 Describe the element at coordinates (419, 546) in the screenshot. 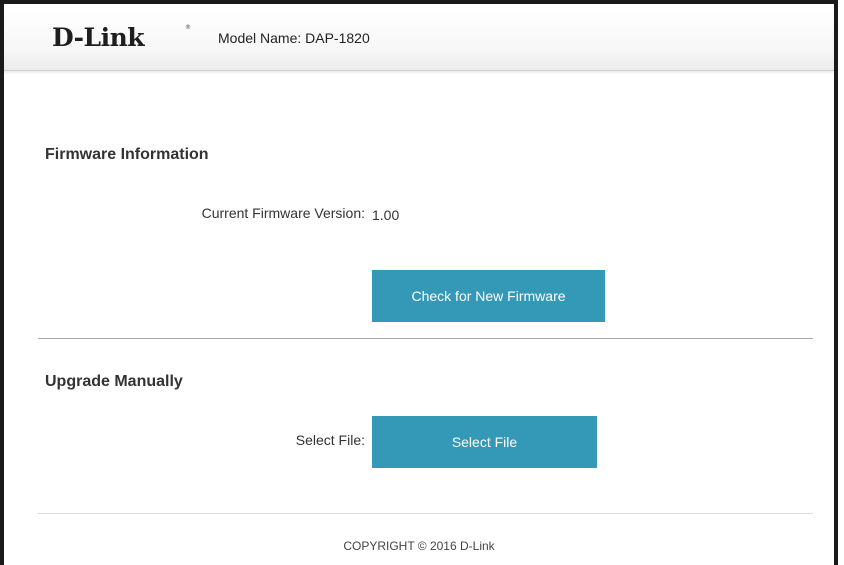

I see `copyright-footer: COPYRIGHT © 2016 D-Link` at that location.